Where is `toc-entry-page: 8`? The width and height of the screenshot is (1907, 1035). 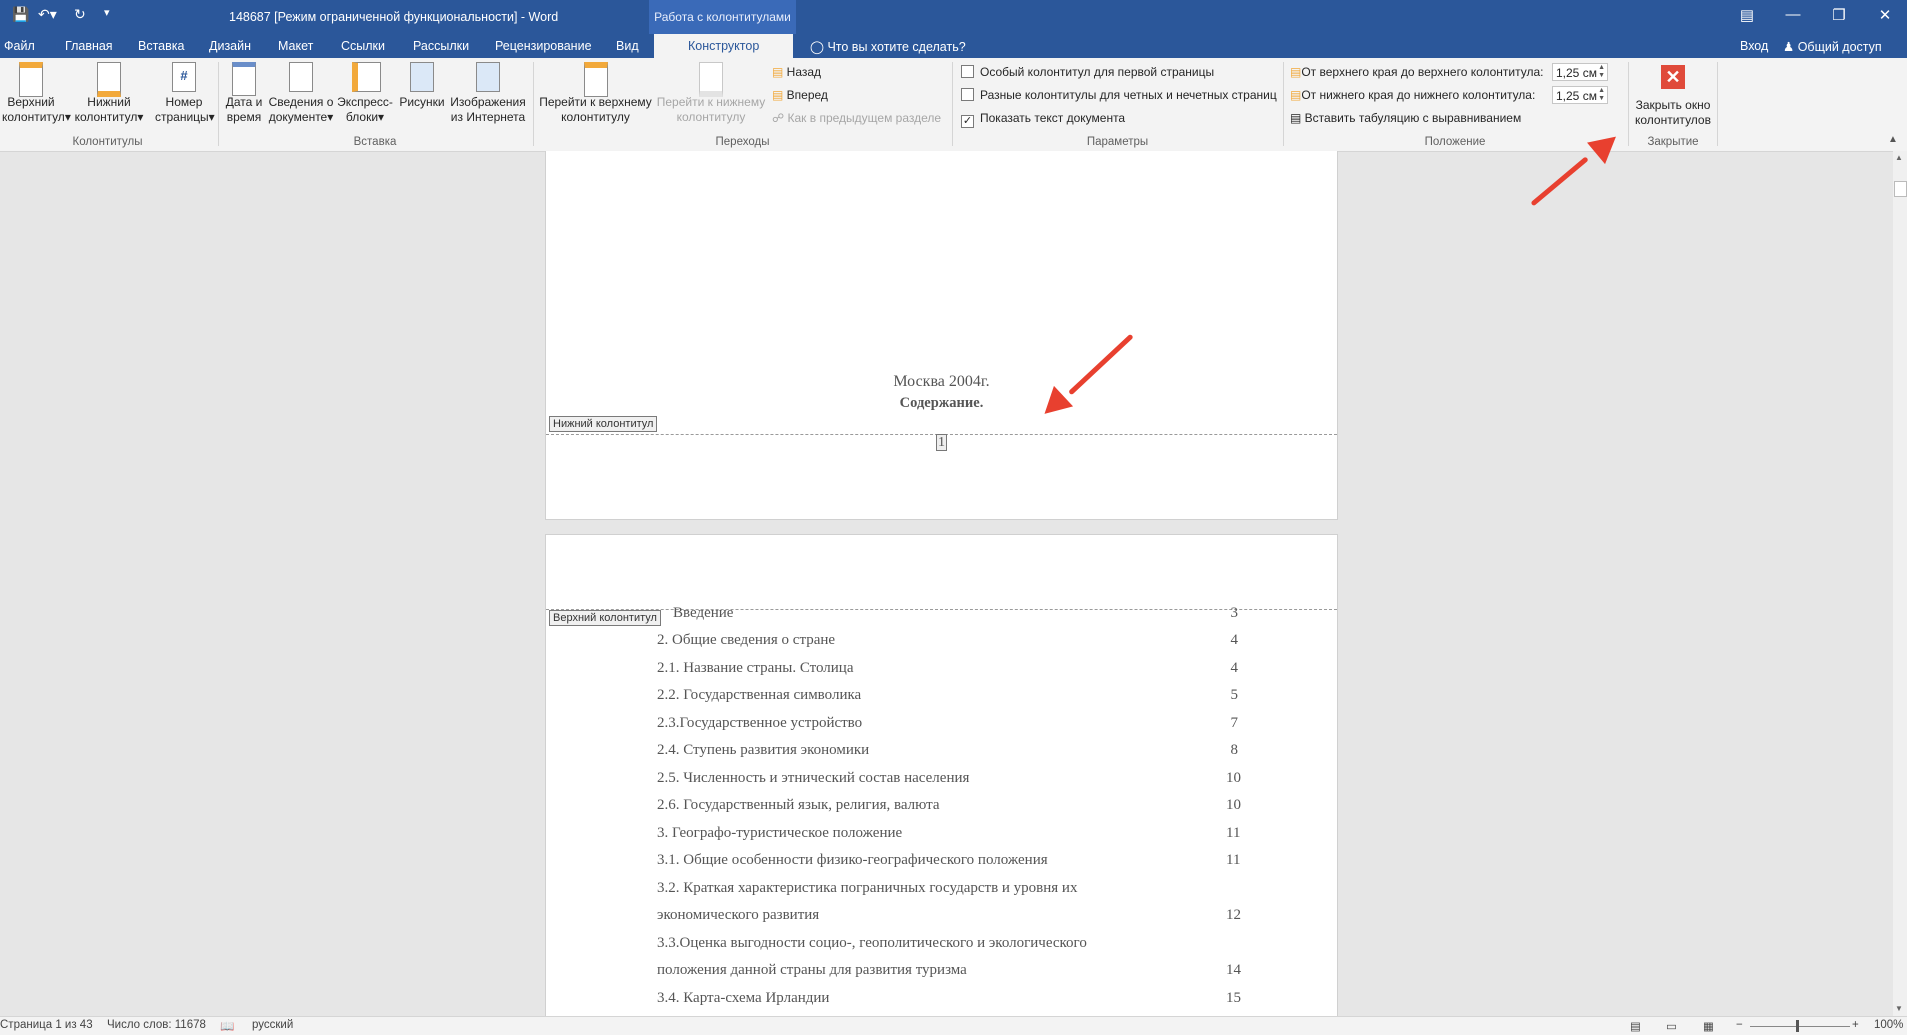
toc-entry-page: 8 is located at coordinates (1234, 750).